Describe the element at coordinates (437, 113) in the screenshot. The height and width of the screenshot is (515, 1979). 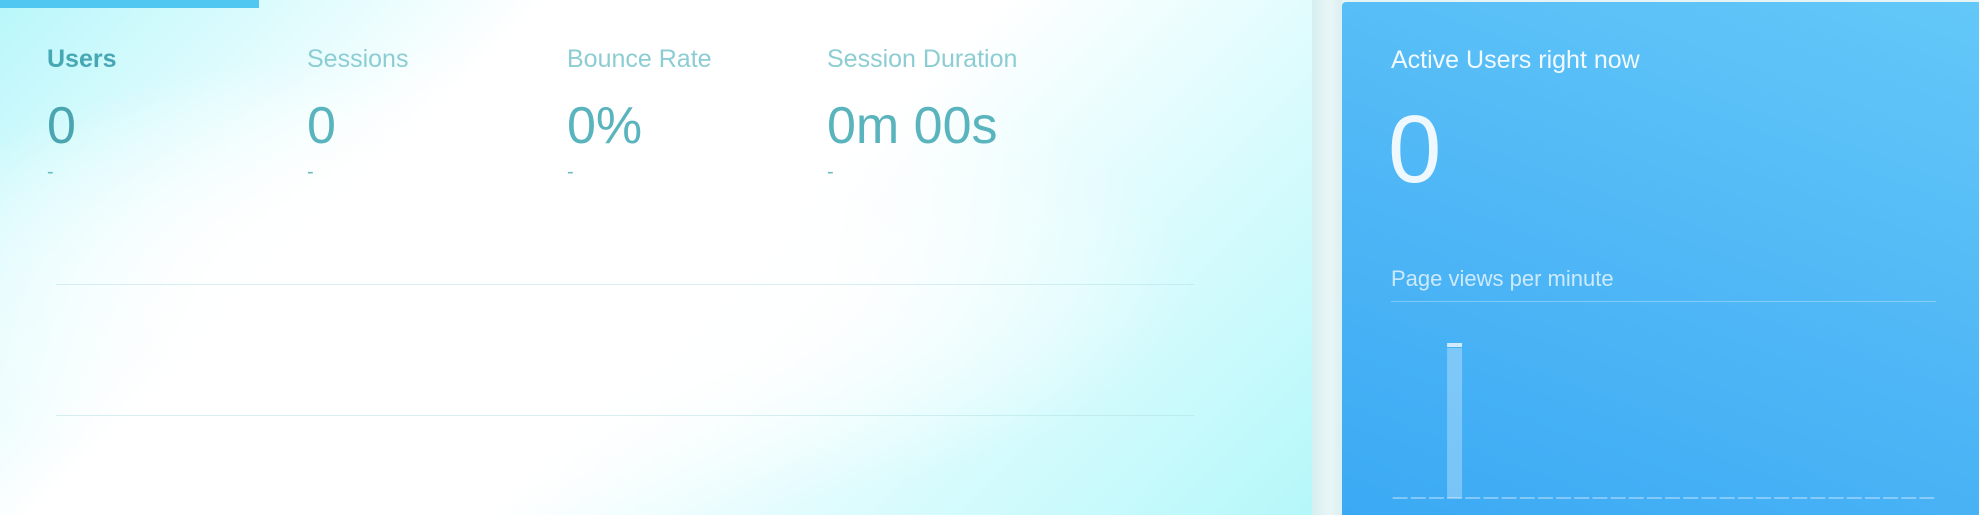
I see `metric-tab-sessions: Sessions 0 -` at that location.